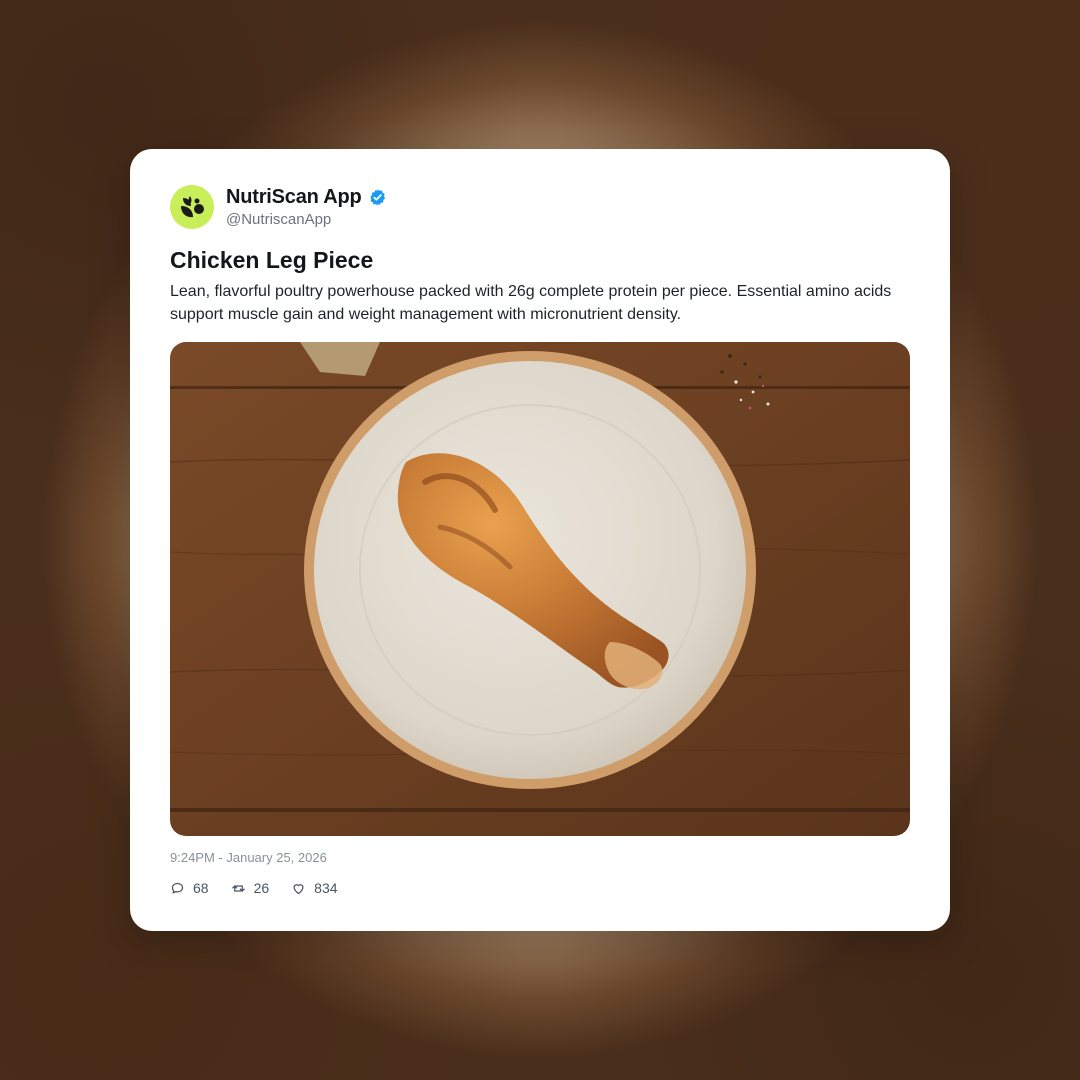  I want to click on engagement-bar: 68 26 834, so click(265, 888).